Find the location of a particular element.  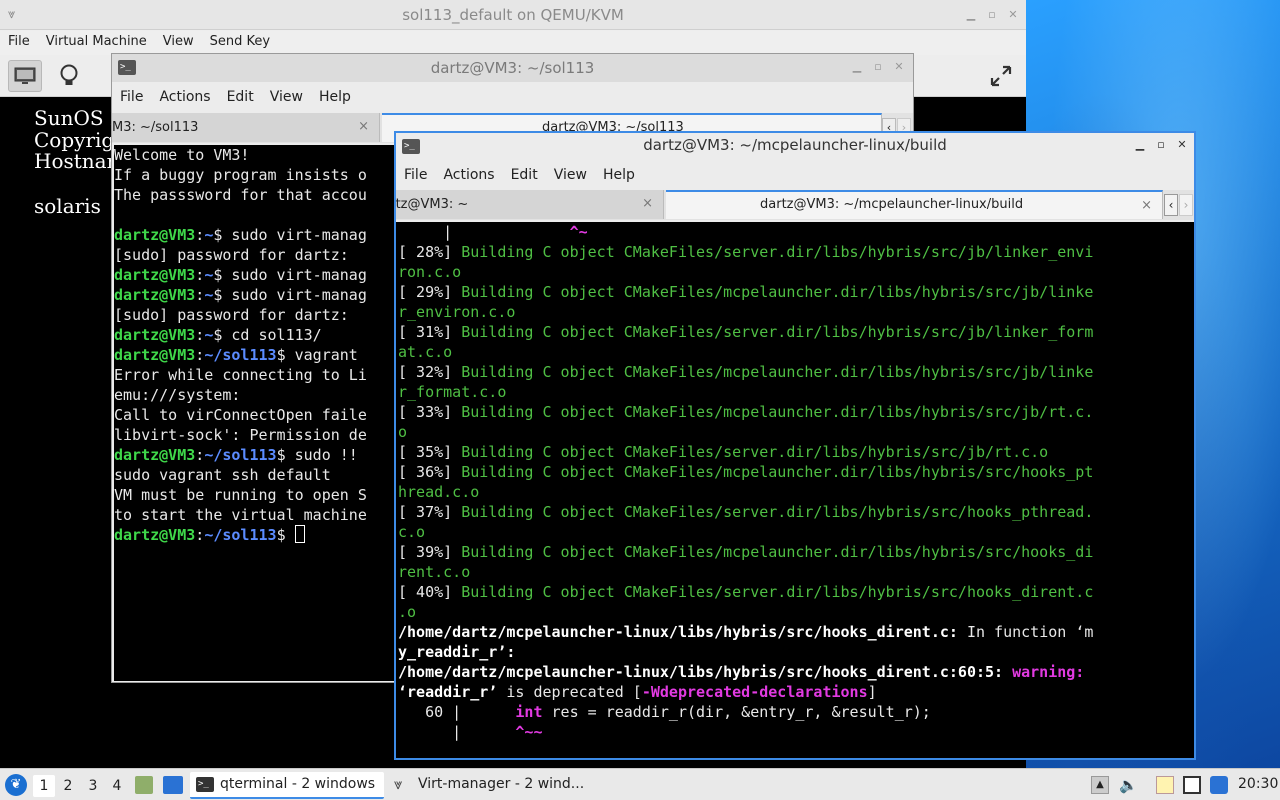

workspace-1: 1 is located at coordinates (44, 786).